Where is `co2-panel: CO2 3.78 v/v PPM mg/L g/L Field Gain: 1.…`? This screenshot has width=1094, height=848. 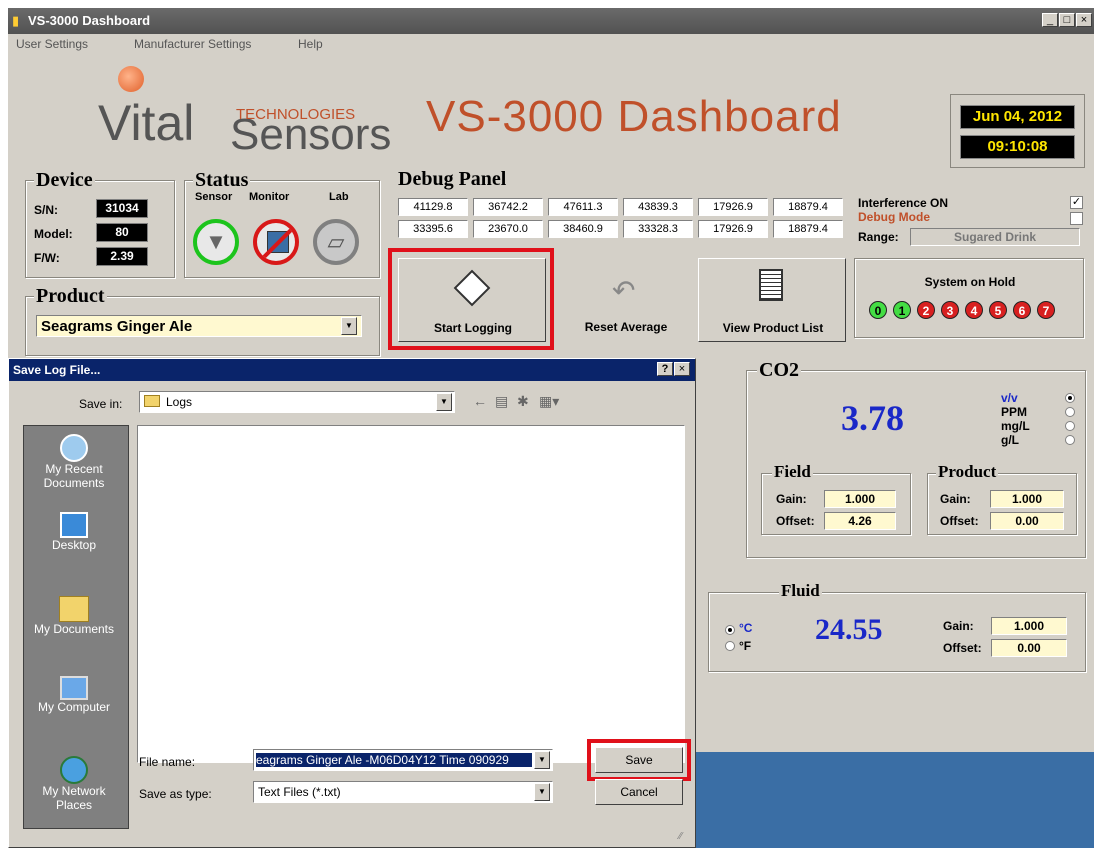
co2-panel: CO2 3.78 v/v PPM mg/L g/L Field Gain: 1.… is located at coordinates (916, 458).